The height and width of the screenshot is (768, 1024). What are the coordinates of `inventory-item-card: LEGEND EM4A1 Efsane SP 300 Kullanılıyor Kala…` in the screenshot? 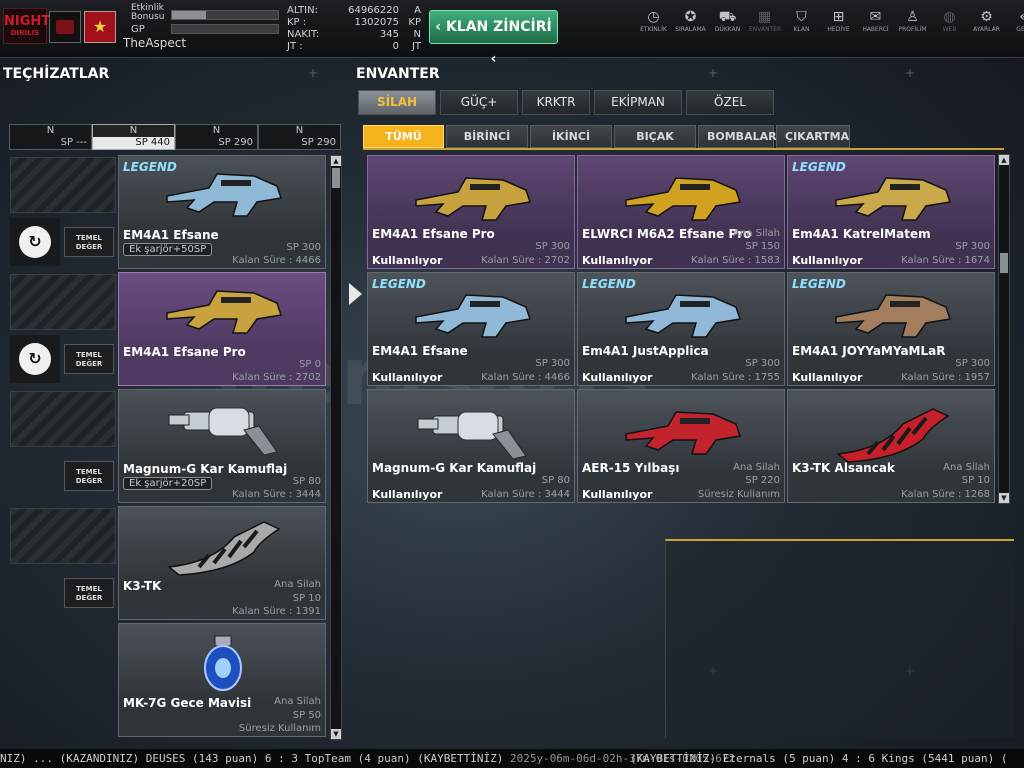 It's located at (471, 329).